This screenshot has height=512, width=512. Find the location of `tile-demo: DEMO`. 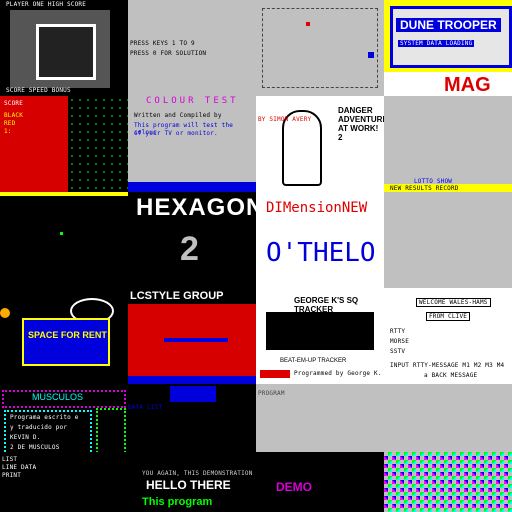

tile-demo: DEMO is located at coordinates (320, 482).